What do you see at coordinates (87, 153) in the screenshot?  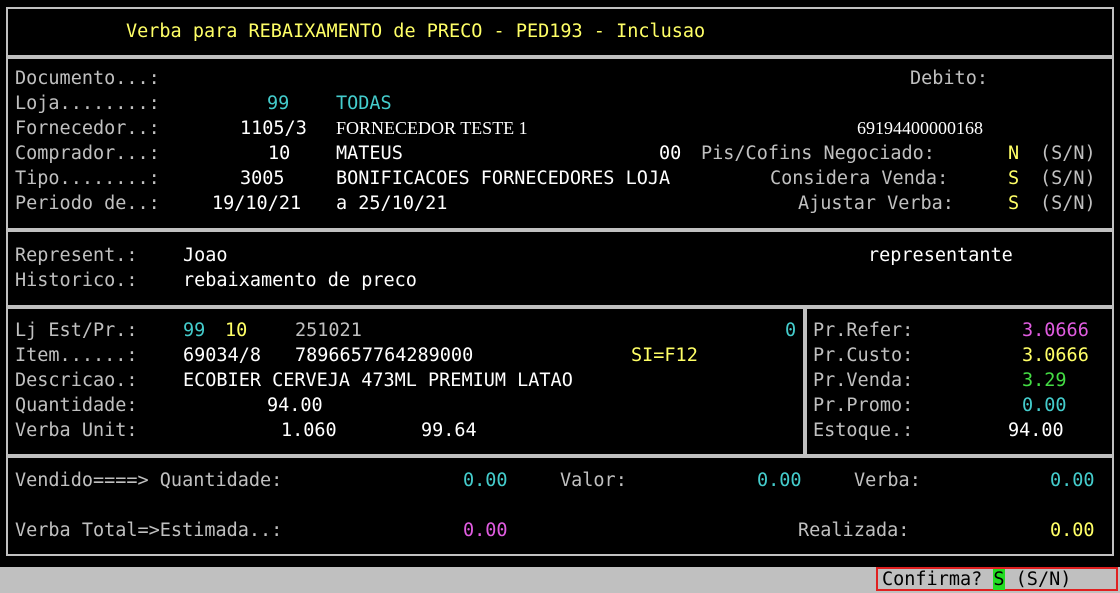 I see `comprador-label: Comprador...:` at bounding box center [87, 153].